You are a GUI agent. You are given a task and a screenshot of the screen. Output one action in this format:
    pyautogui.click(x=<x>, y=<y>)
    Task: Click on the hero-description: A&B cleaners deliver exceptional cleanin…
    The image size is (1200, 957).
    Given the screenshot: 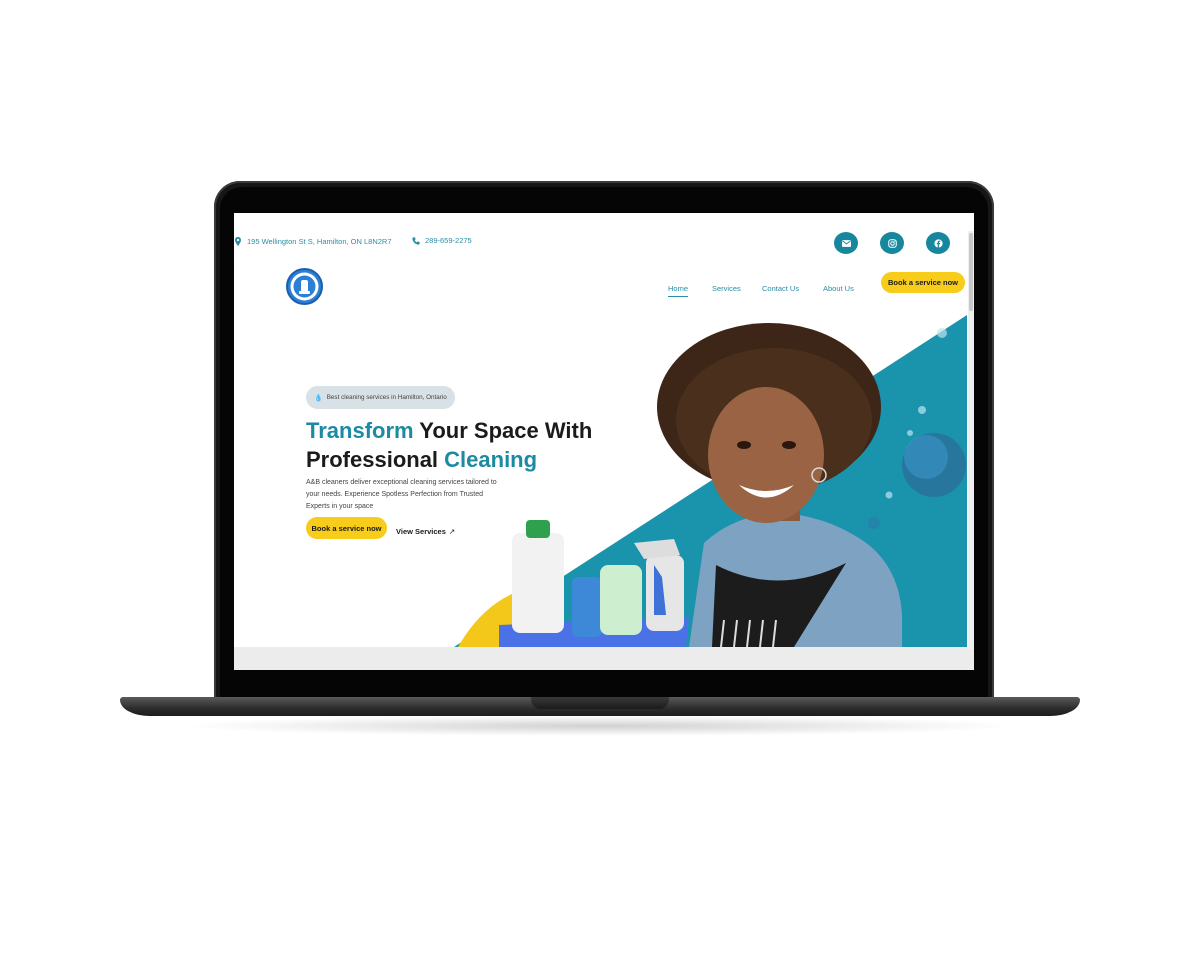 What is the action you would take?
    pyautogui.click(x=401, y=494)
    